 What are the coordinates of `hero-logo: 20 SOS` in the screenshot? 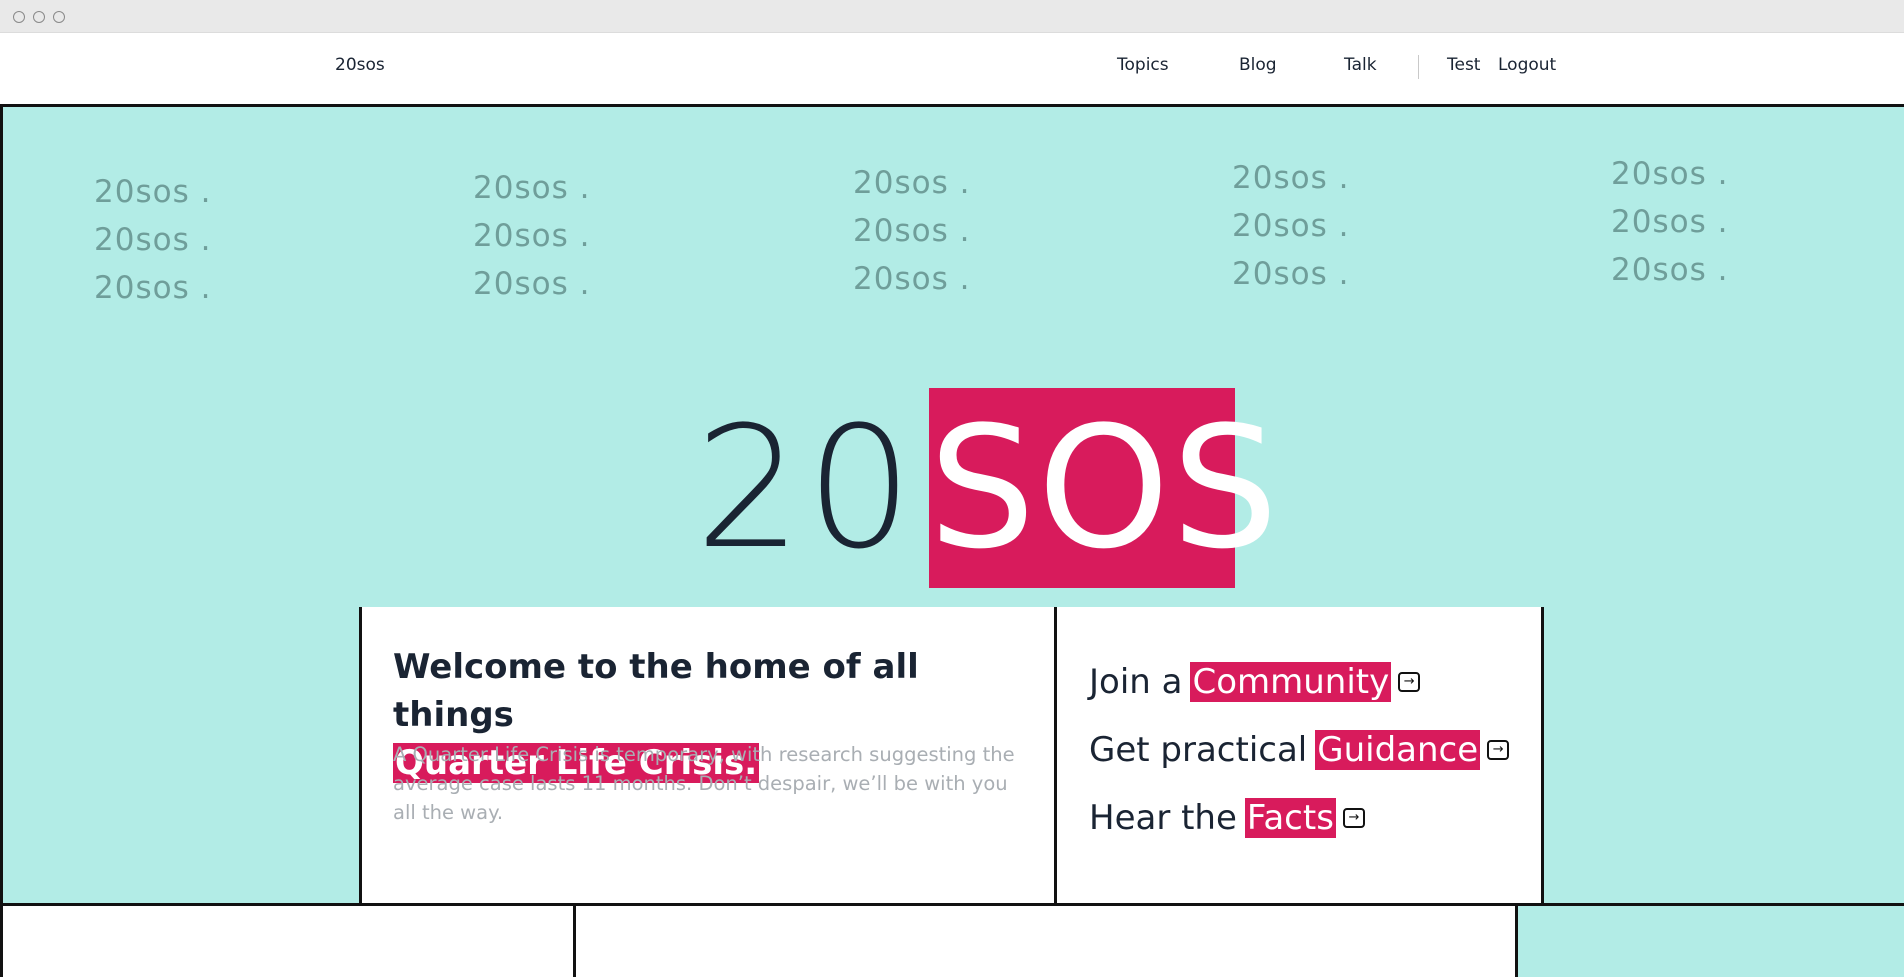 It's located at (988, 488).